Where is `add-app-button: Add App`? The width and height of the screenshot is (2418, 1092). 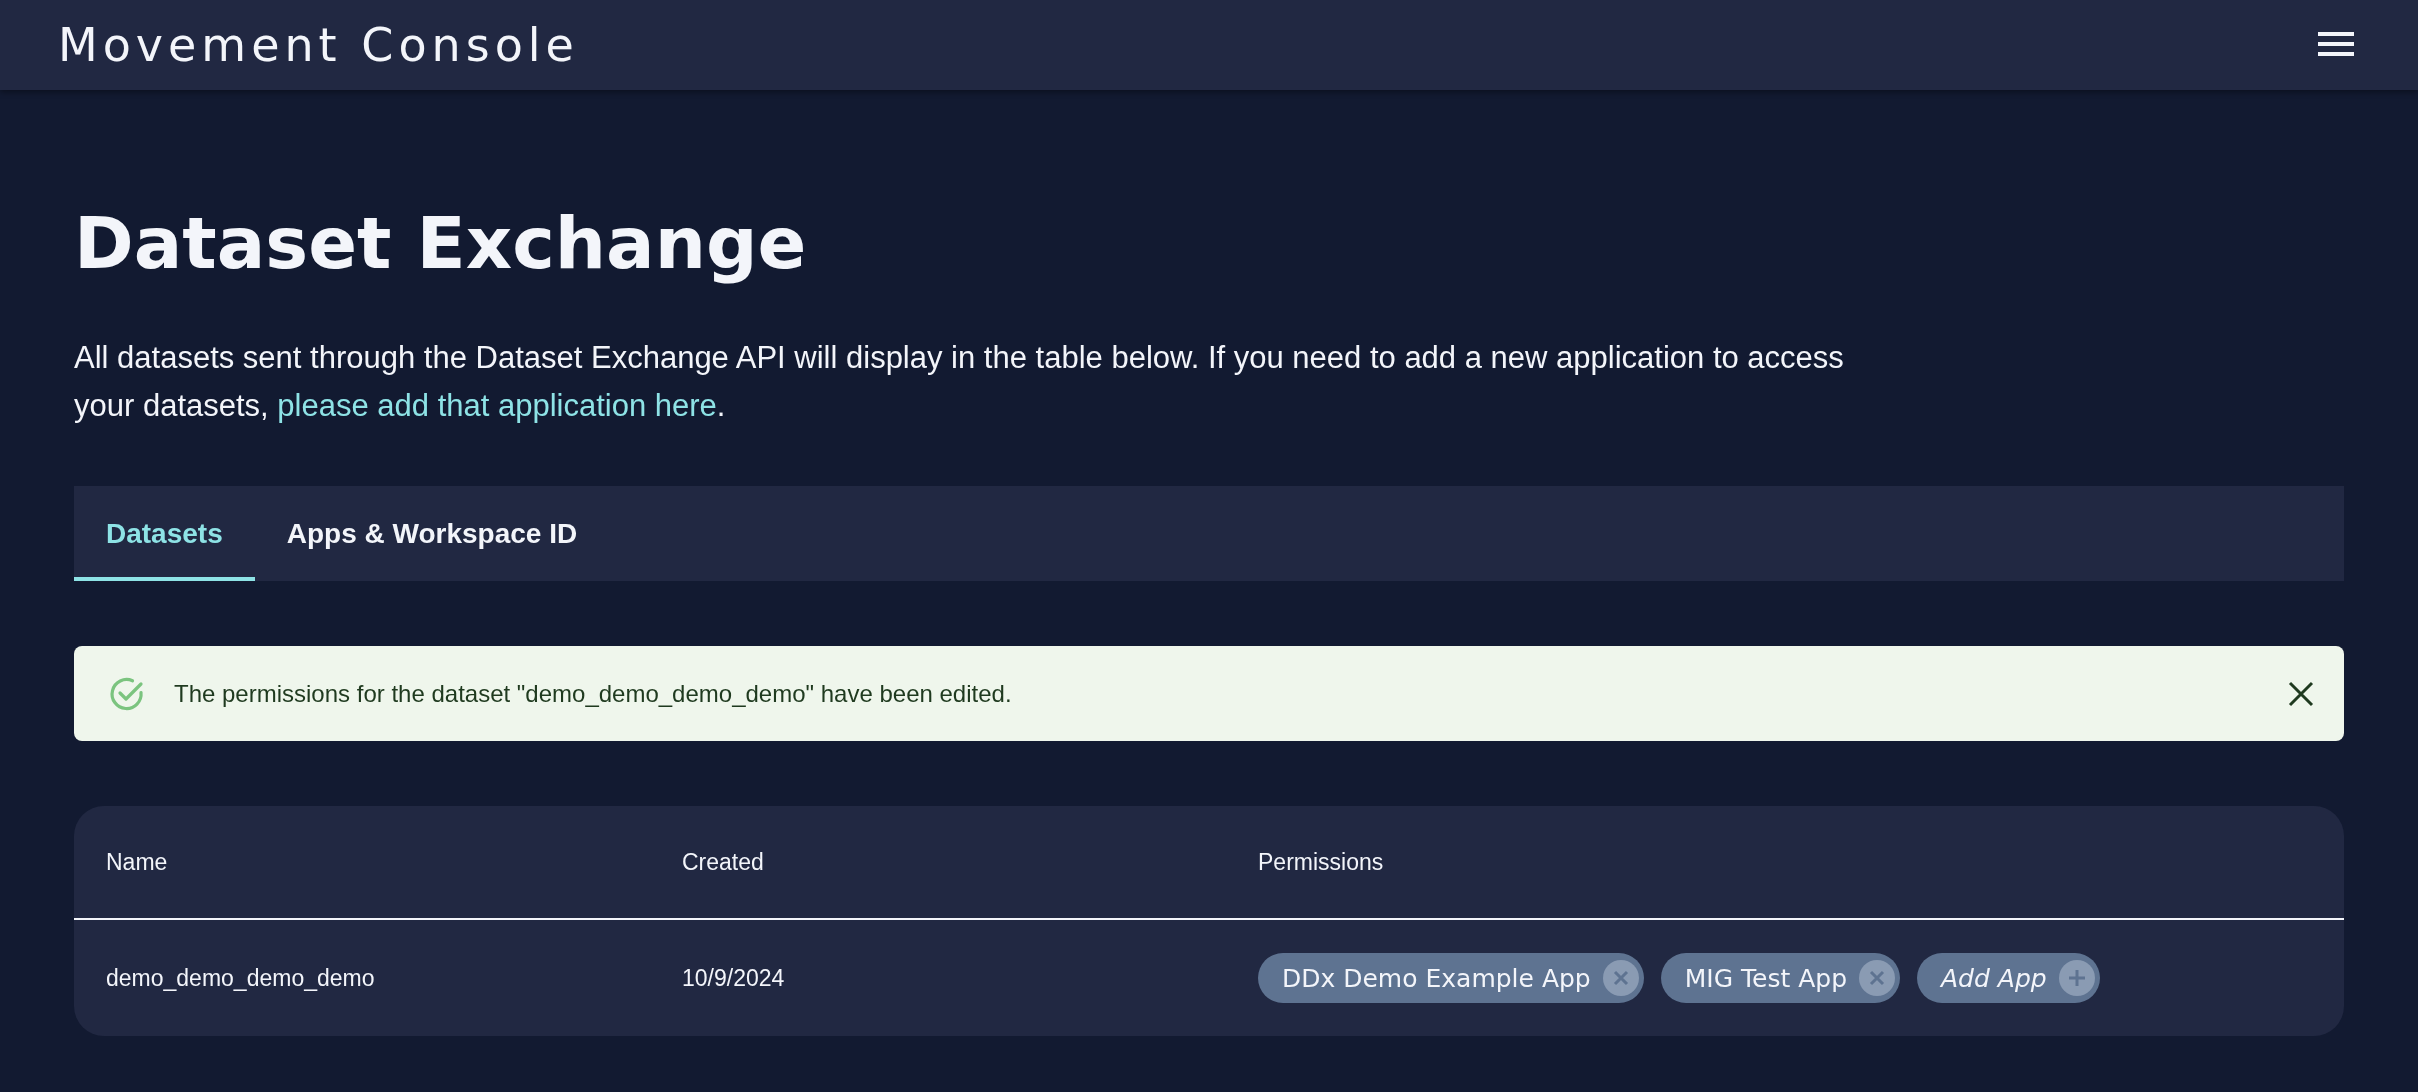
add-app-button: Add App is located at coordinates (2008, 978).